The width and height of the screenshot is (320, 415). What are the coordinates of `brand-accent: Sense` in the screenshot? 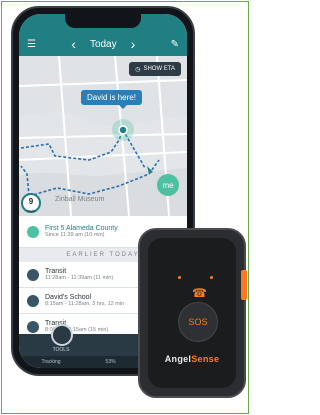 It's located at (205, 359).